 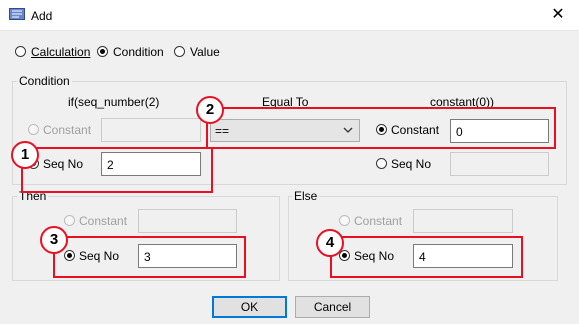 I want to click on callout-box-else-seqno, so click(x=426, y=257).